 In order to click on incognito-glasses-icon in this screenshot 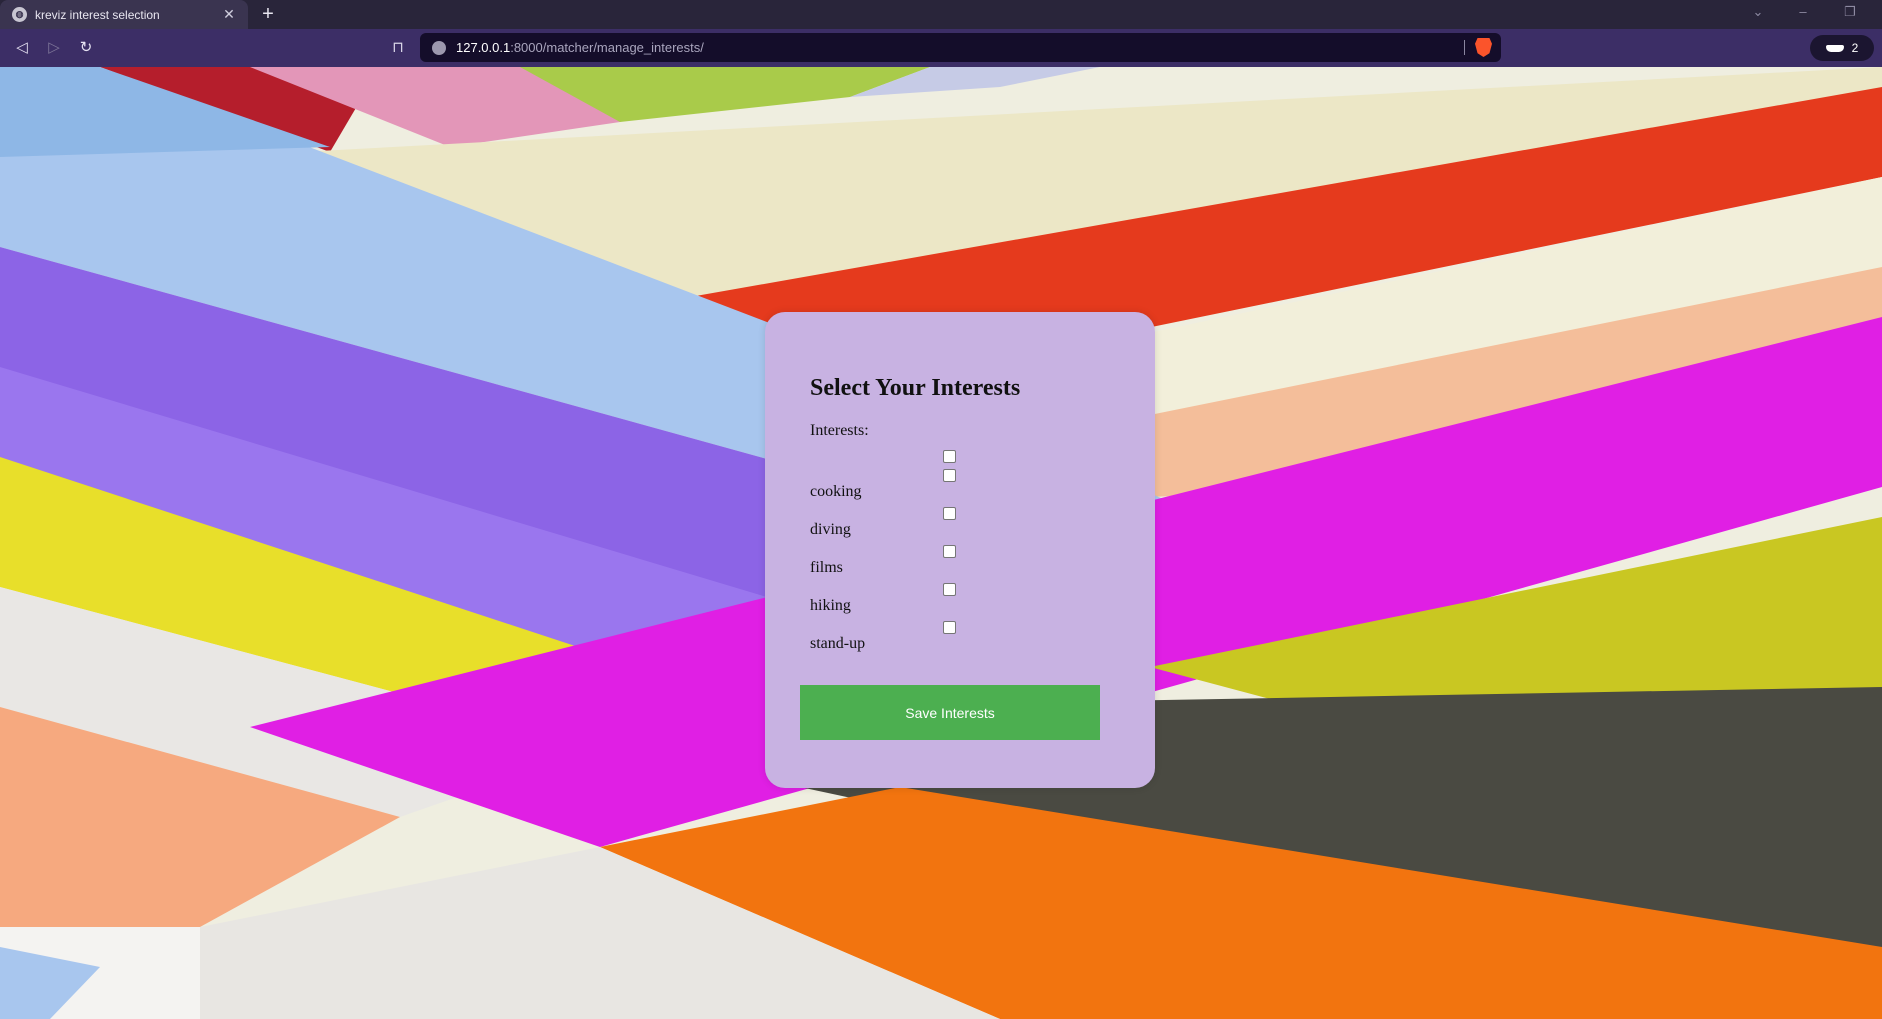, I will do `click(1834, 48)`.